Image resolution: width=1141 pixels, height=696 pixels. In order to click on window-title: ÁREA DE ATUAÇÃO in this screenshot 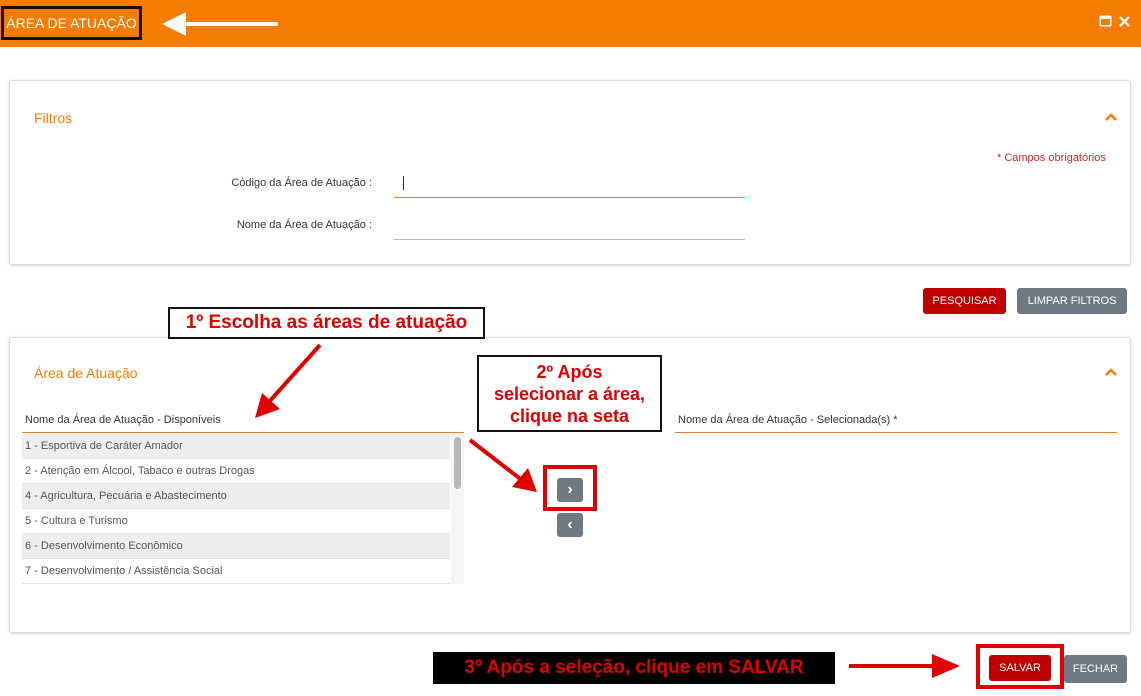, I will do `click(71, 23)`.